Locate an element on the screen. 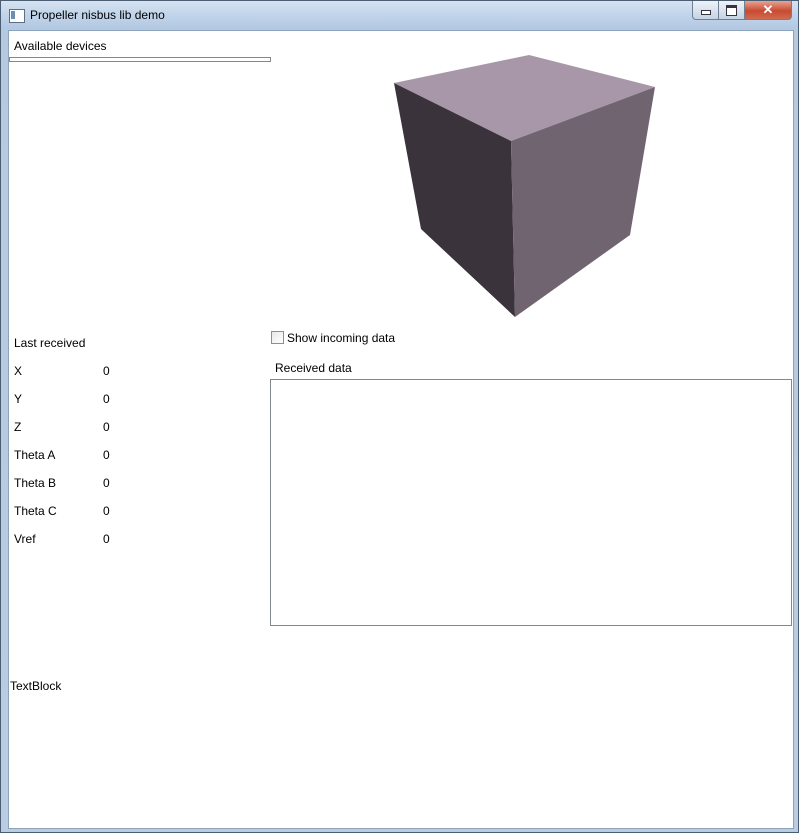  last-received-heading: Last received is located at coordinates (50, 343).